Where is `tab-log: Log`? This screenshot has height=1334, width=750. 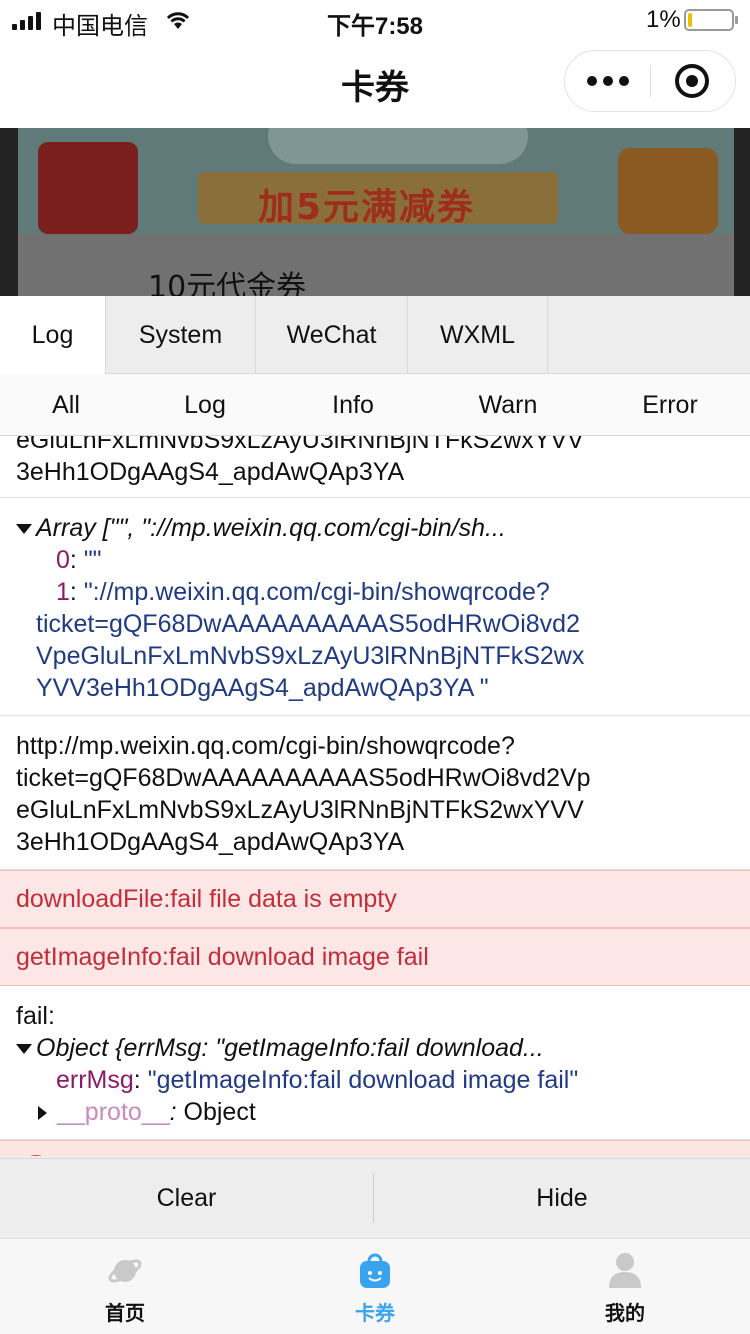 tab-log: Log is located at coordinates (53, 335).